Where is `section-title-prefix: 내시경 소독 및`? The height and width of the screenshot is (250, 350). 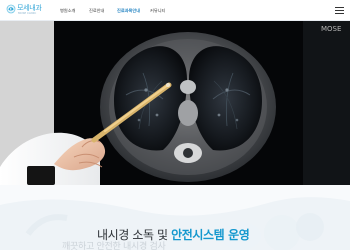 section-title-prefix: 내시경 소독 및 is located at coordinates (134, 235).